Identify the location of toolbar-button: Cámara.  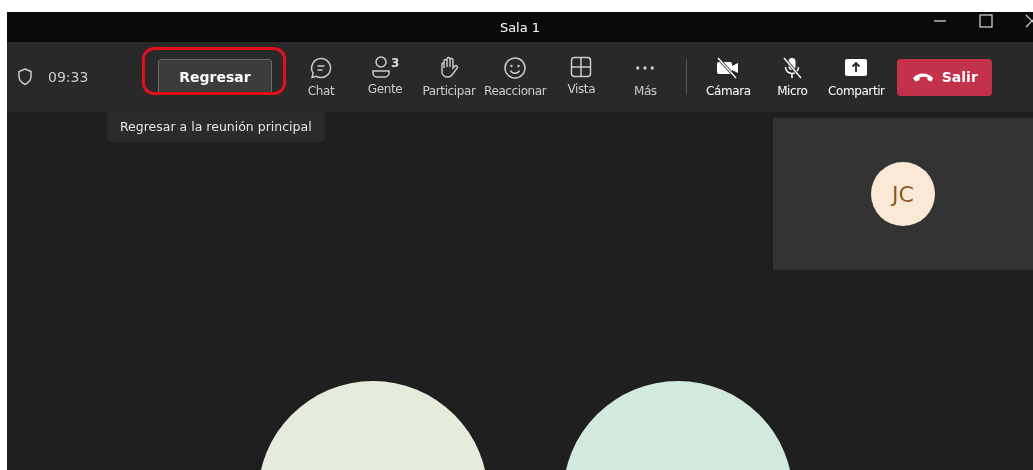
(728, 77).